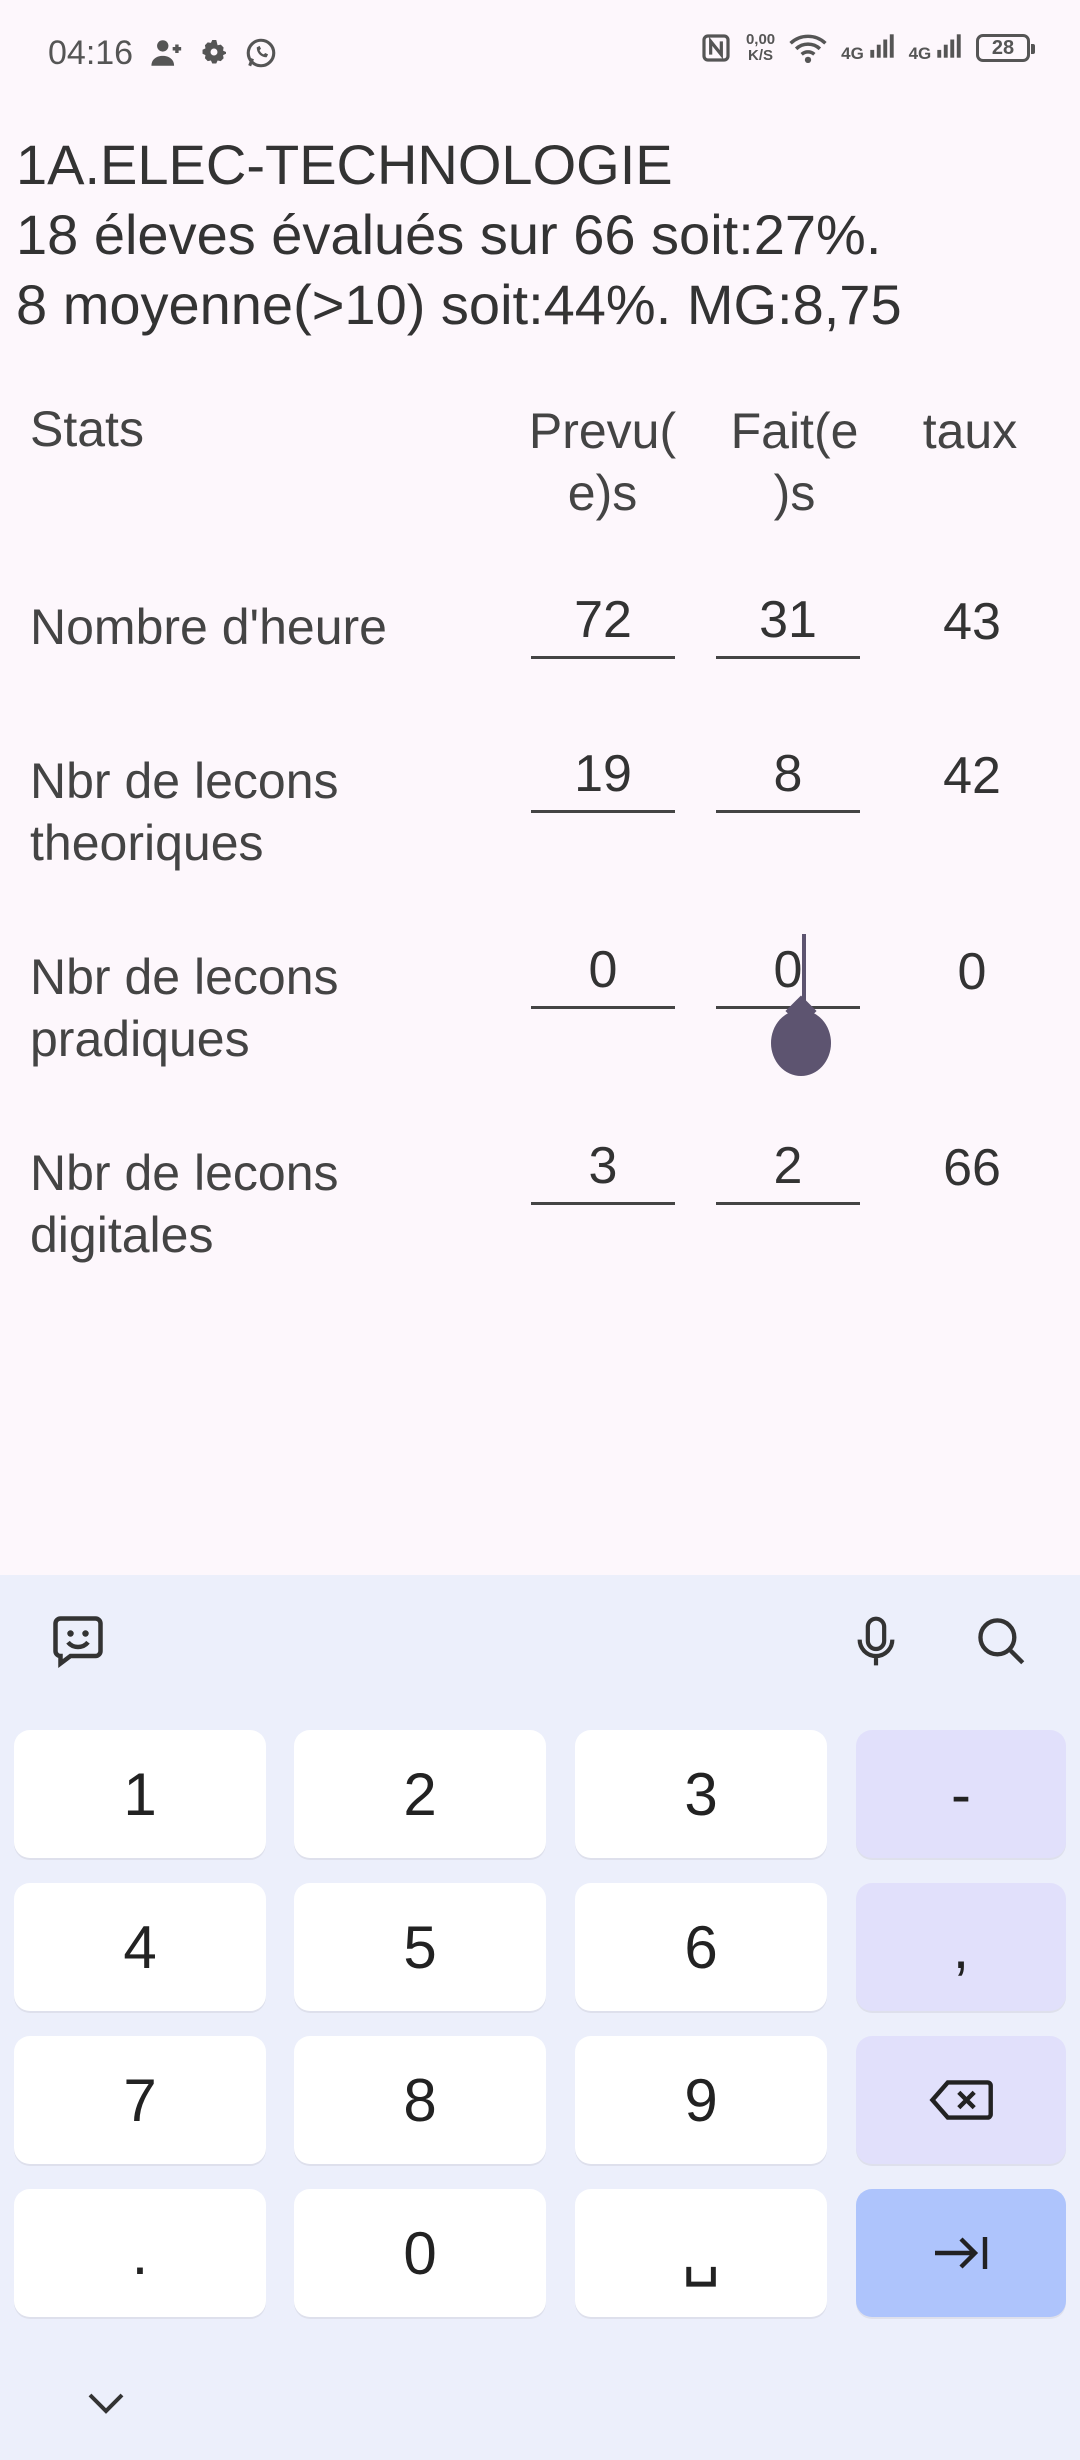 This screenshot has width=1080, height=2460. I want to click on backspace-icon, so click(961, 2100).